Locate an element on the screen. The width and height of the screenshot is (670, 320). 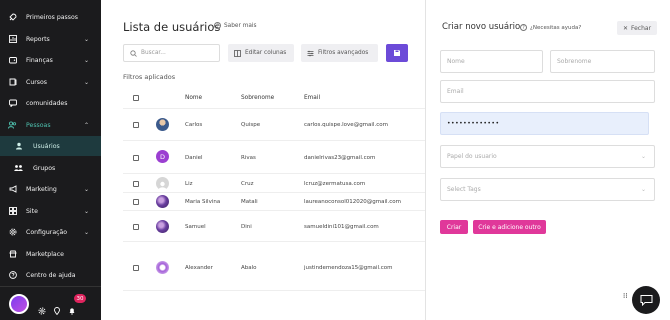
user-surname: Abalo is located at coordinates (249, 268).